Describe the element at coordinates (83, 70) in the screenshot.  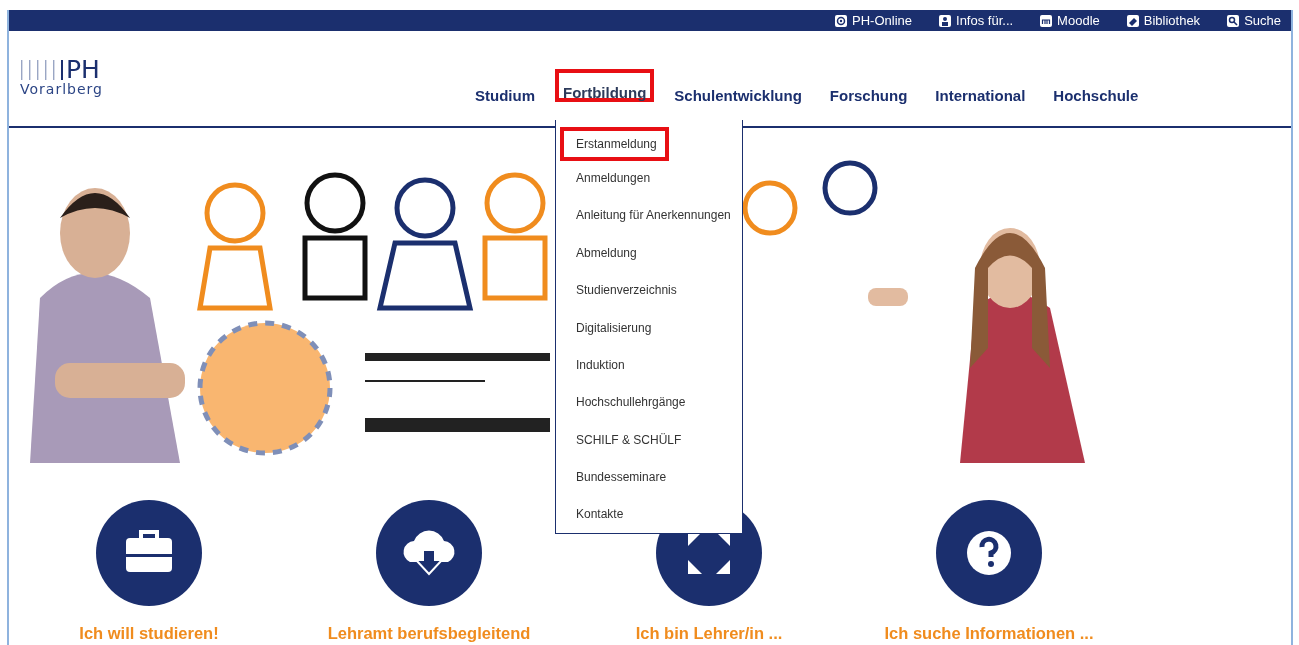
I see `logo-mark: PH` at that location.